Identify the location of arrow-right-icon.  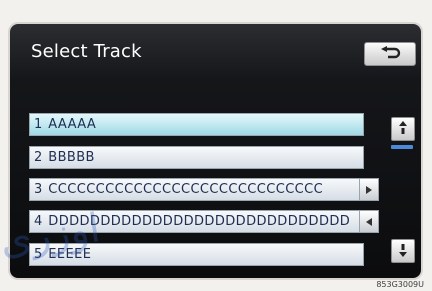
(368, 189).